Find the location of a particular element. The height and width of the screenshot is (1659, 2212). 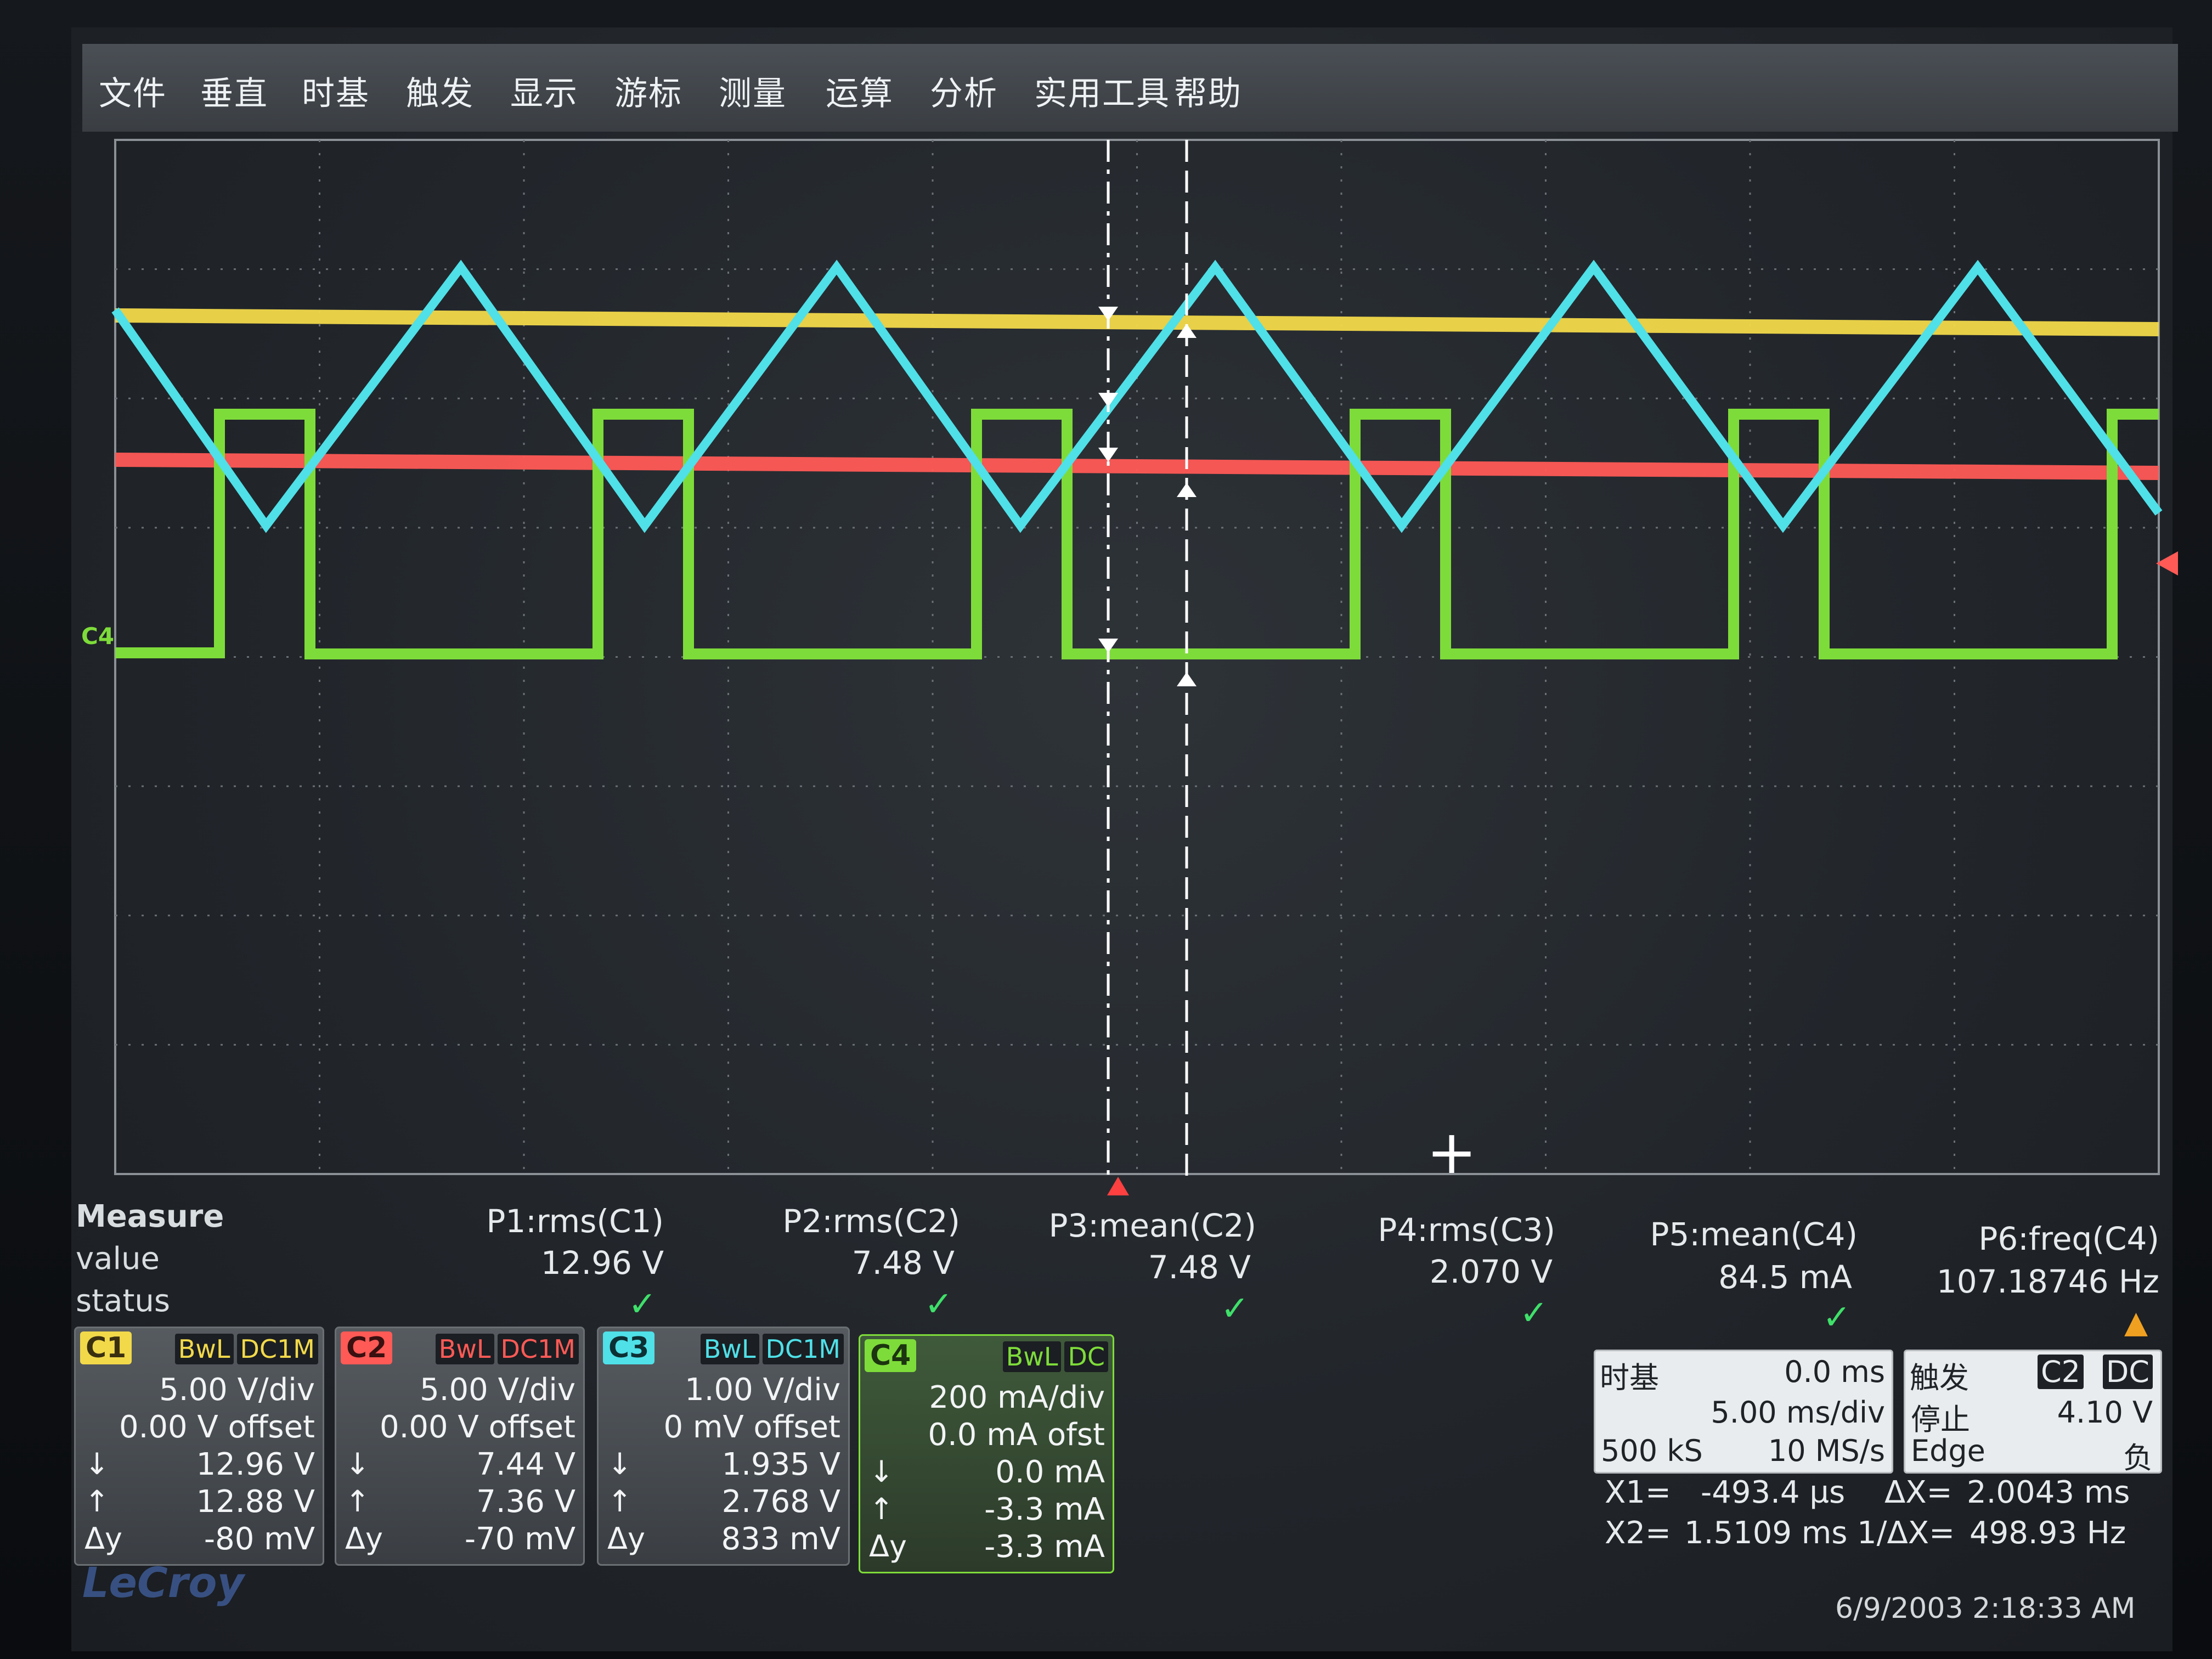

c4-down-symbol: ↓ is located at coordinates (881, 1472).